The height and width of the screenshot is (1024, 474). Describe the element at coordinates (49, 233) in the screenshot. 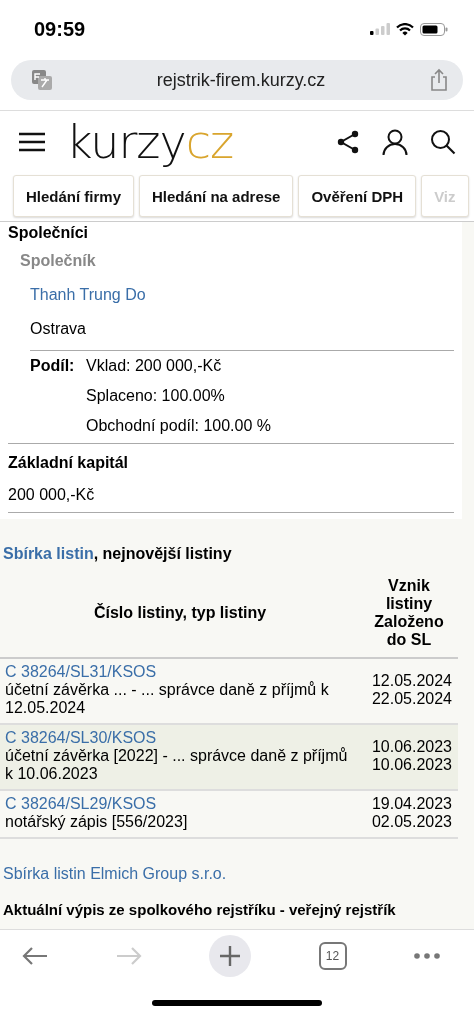

I see `section-heading: Společníci` at that location.